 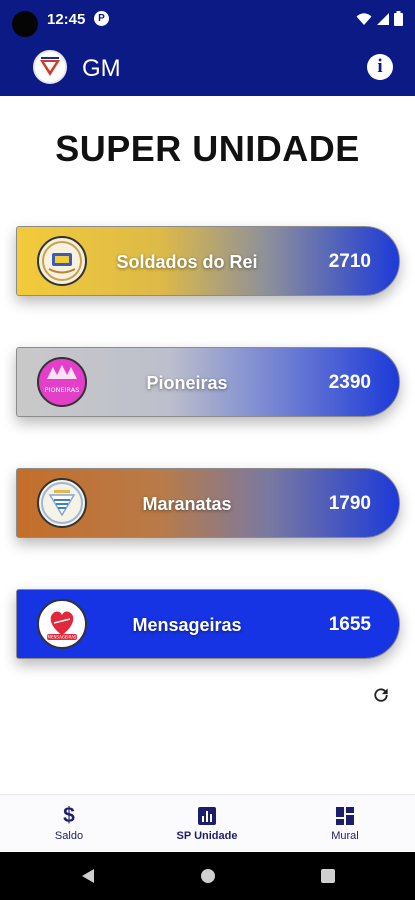 What do you see at coordinates (349, 624) in the screenshot?
I see `unit-score: 1655` at bounding box center [349, 624].